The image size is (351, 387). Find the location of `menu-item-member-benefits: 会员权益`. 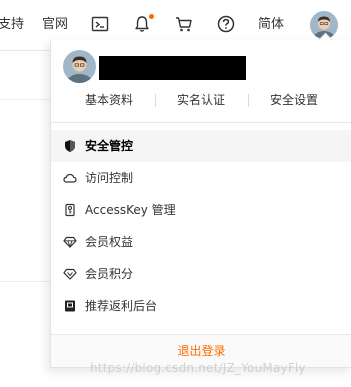

menu-item-member-benefits: 会员权益 is located at coordinates (201, 242).